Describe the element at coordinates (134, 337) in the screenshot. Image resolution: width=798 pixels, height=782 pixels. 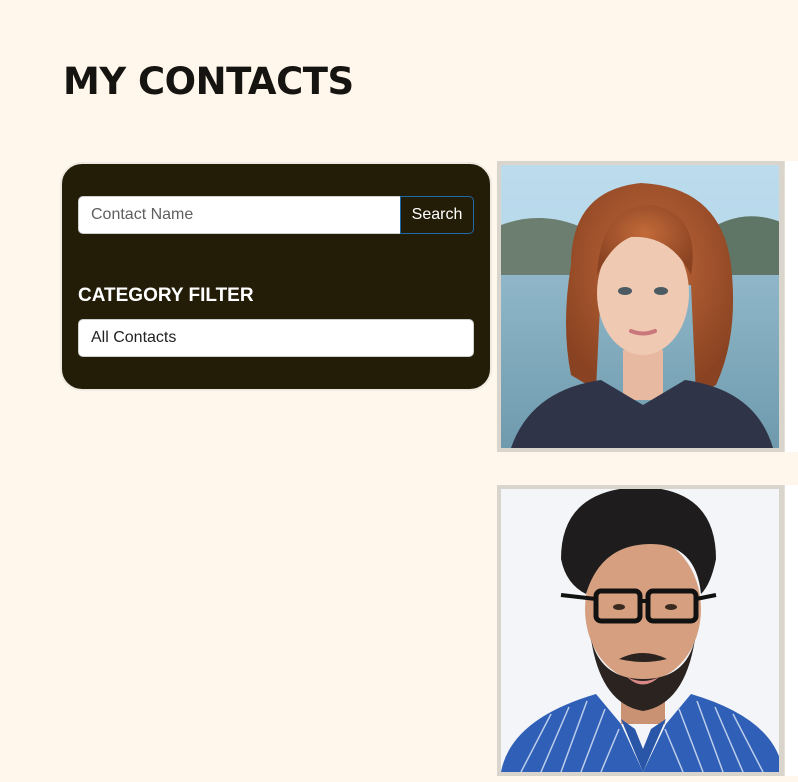
I see `category-select-value: All Contacts` at that location.